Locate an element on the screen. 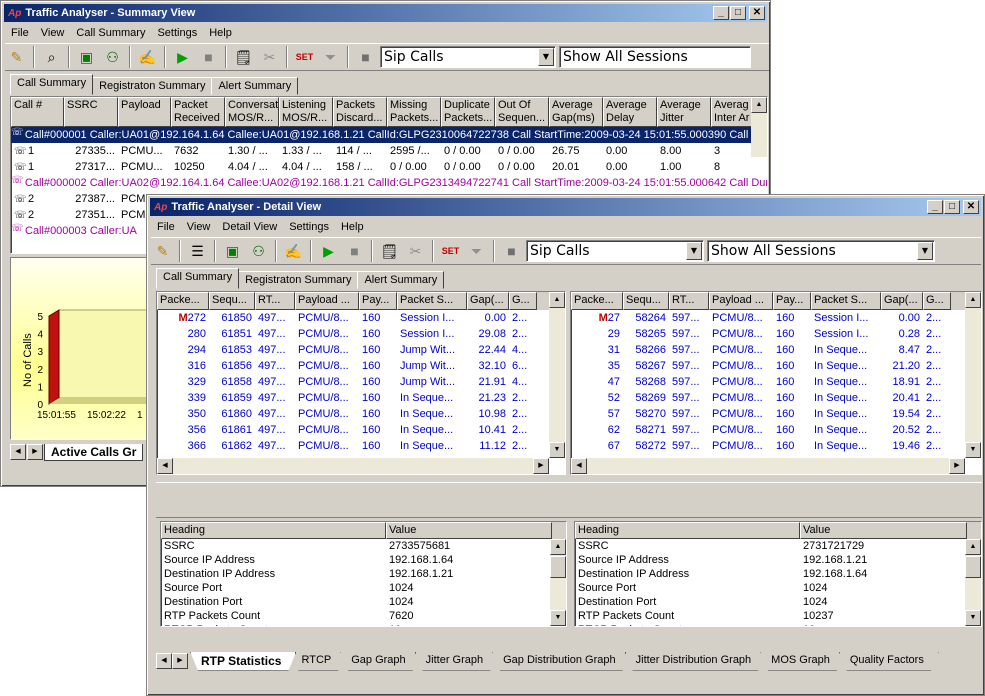 This screenshot has height=696, width=985. detail-title-bar: Ap Traffic Analyser - Detail View _ □ ✕ is located at coordinates (565, 207).